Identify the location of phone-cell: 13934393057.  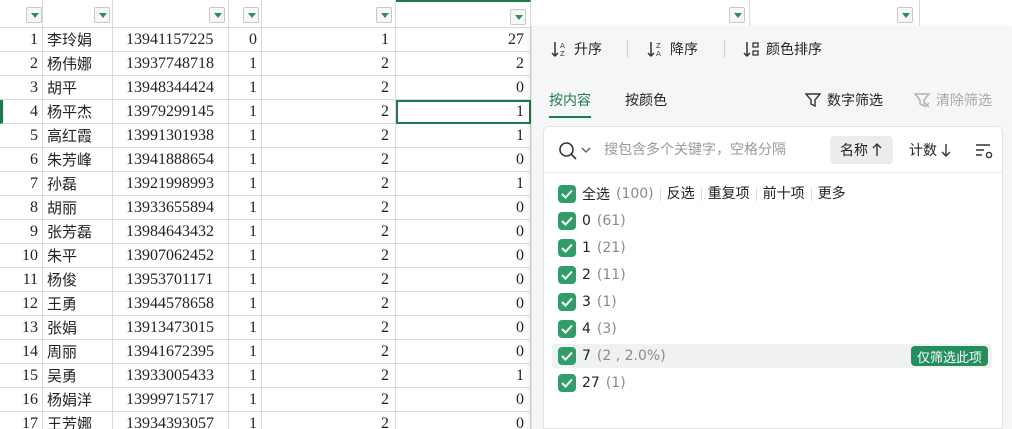
(171, 420).